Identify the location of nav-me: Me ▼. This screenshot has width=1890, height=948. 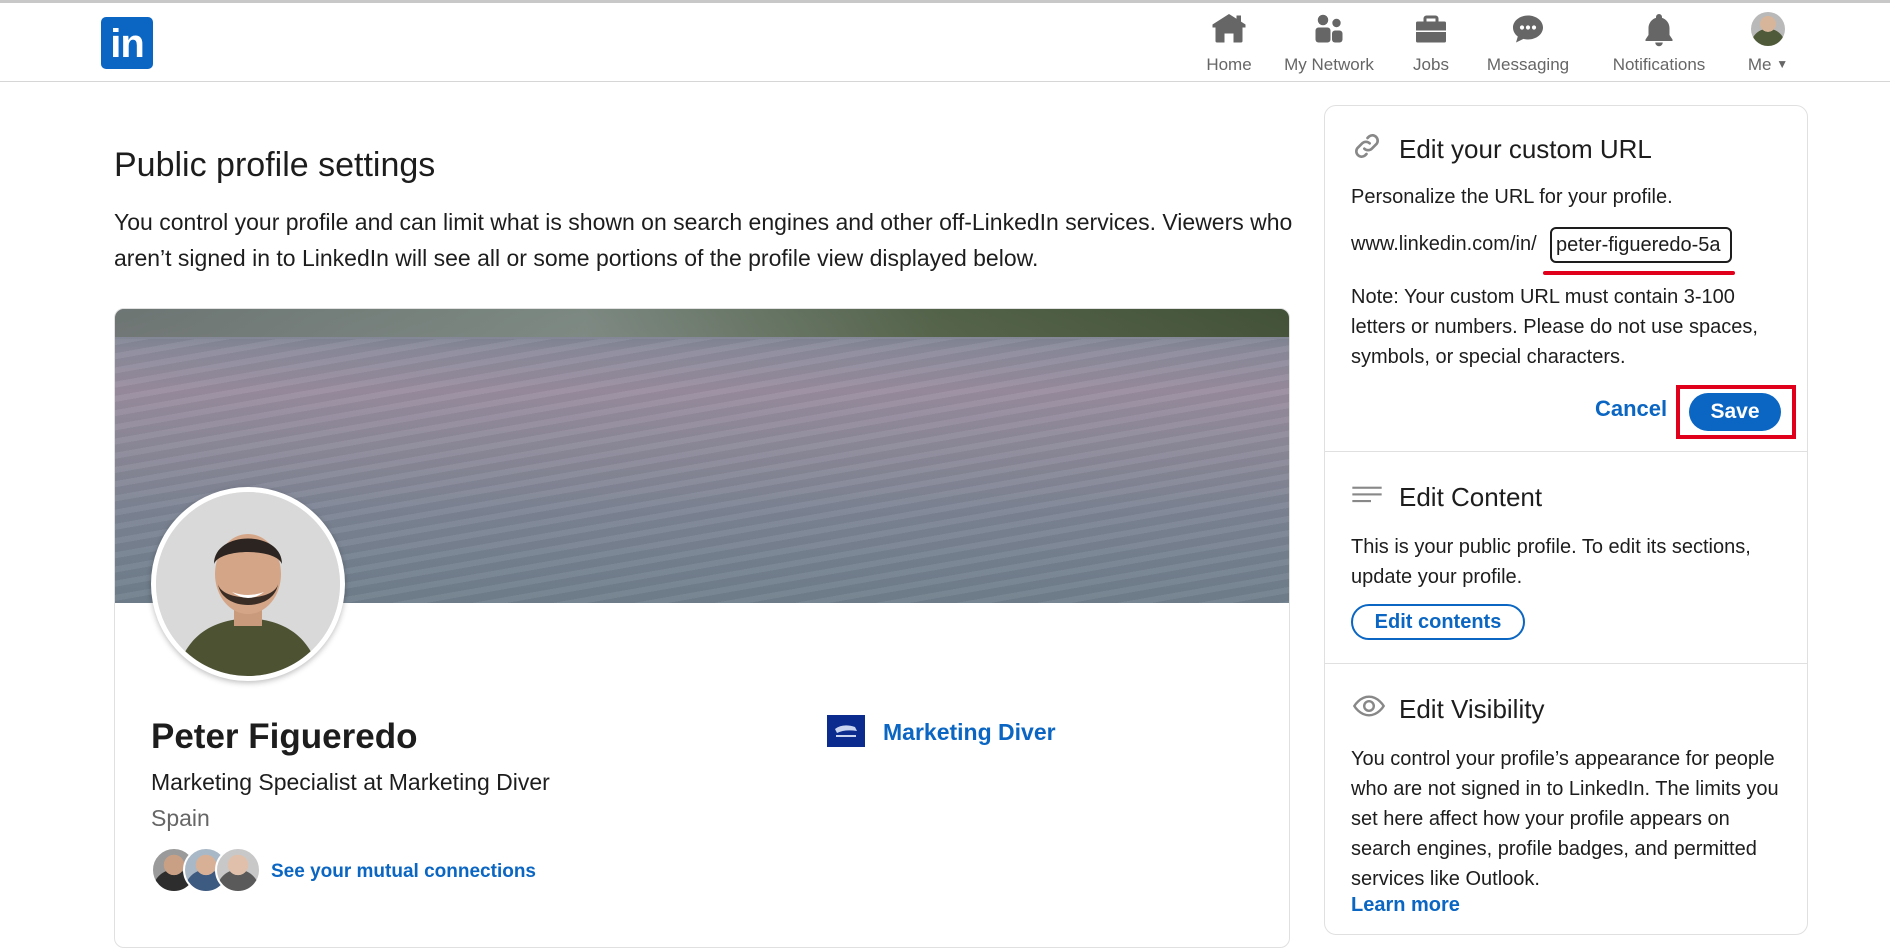
(1768, 43).